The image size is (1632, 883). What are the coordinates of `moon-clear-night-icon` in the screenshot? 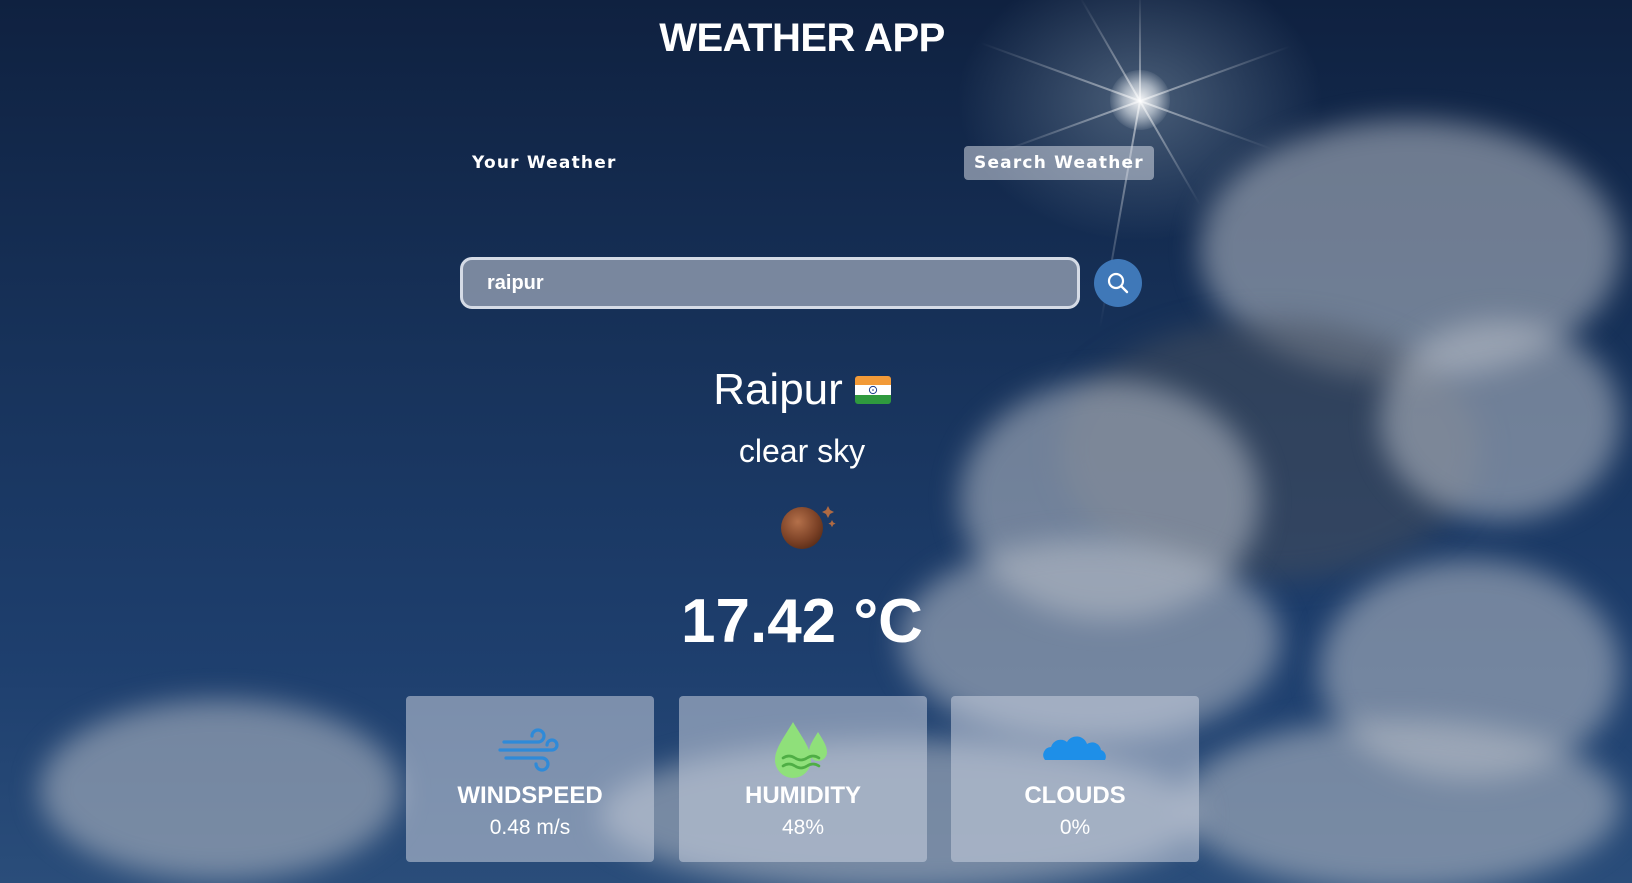 It's located at (808, 527).